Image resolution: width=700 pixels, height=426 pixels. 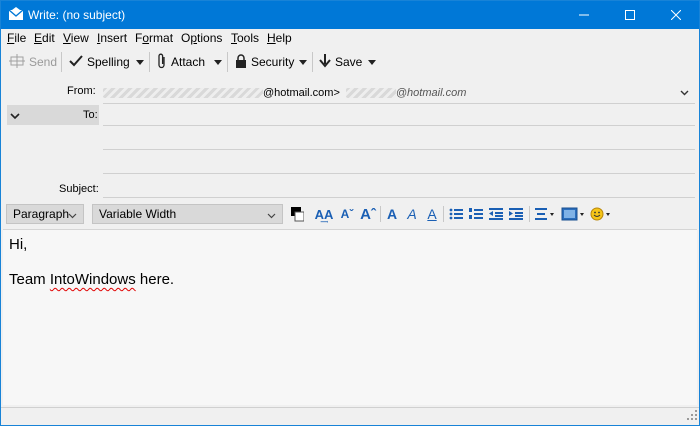 What do you see at coordinates (264, 62) in the screenshot?
I see `security-button: Security` at bounding box center [264, 62].